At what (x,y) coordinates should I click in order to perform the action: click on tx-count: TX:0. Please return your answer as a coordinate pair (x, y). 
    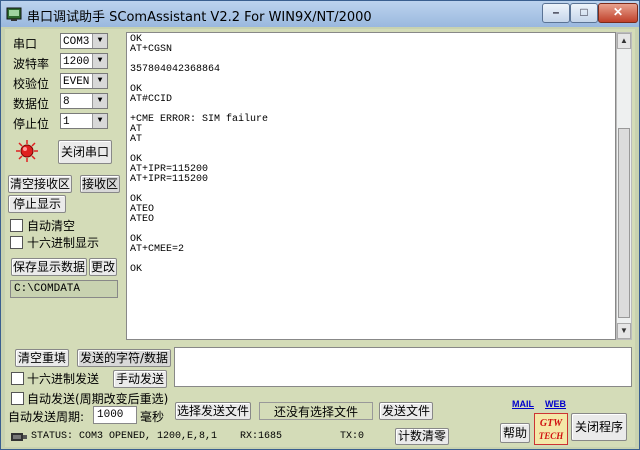
    Looking at the image, I should click on (352, 436).